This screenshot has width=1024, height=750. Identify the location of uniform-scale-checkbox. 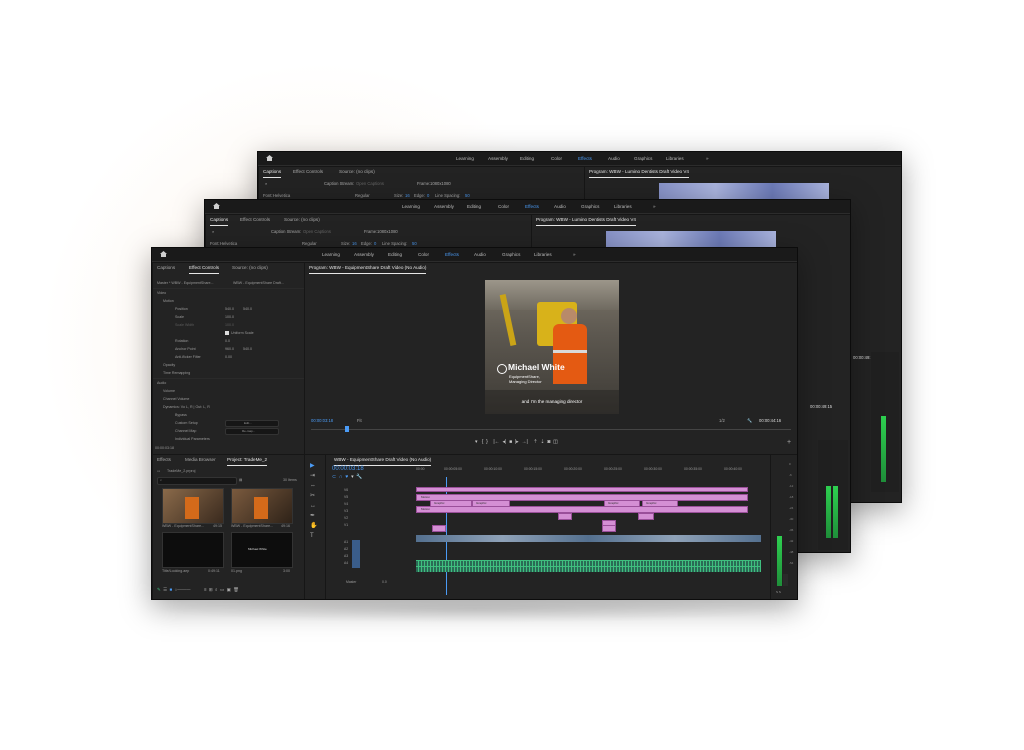
(227, 333).